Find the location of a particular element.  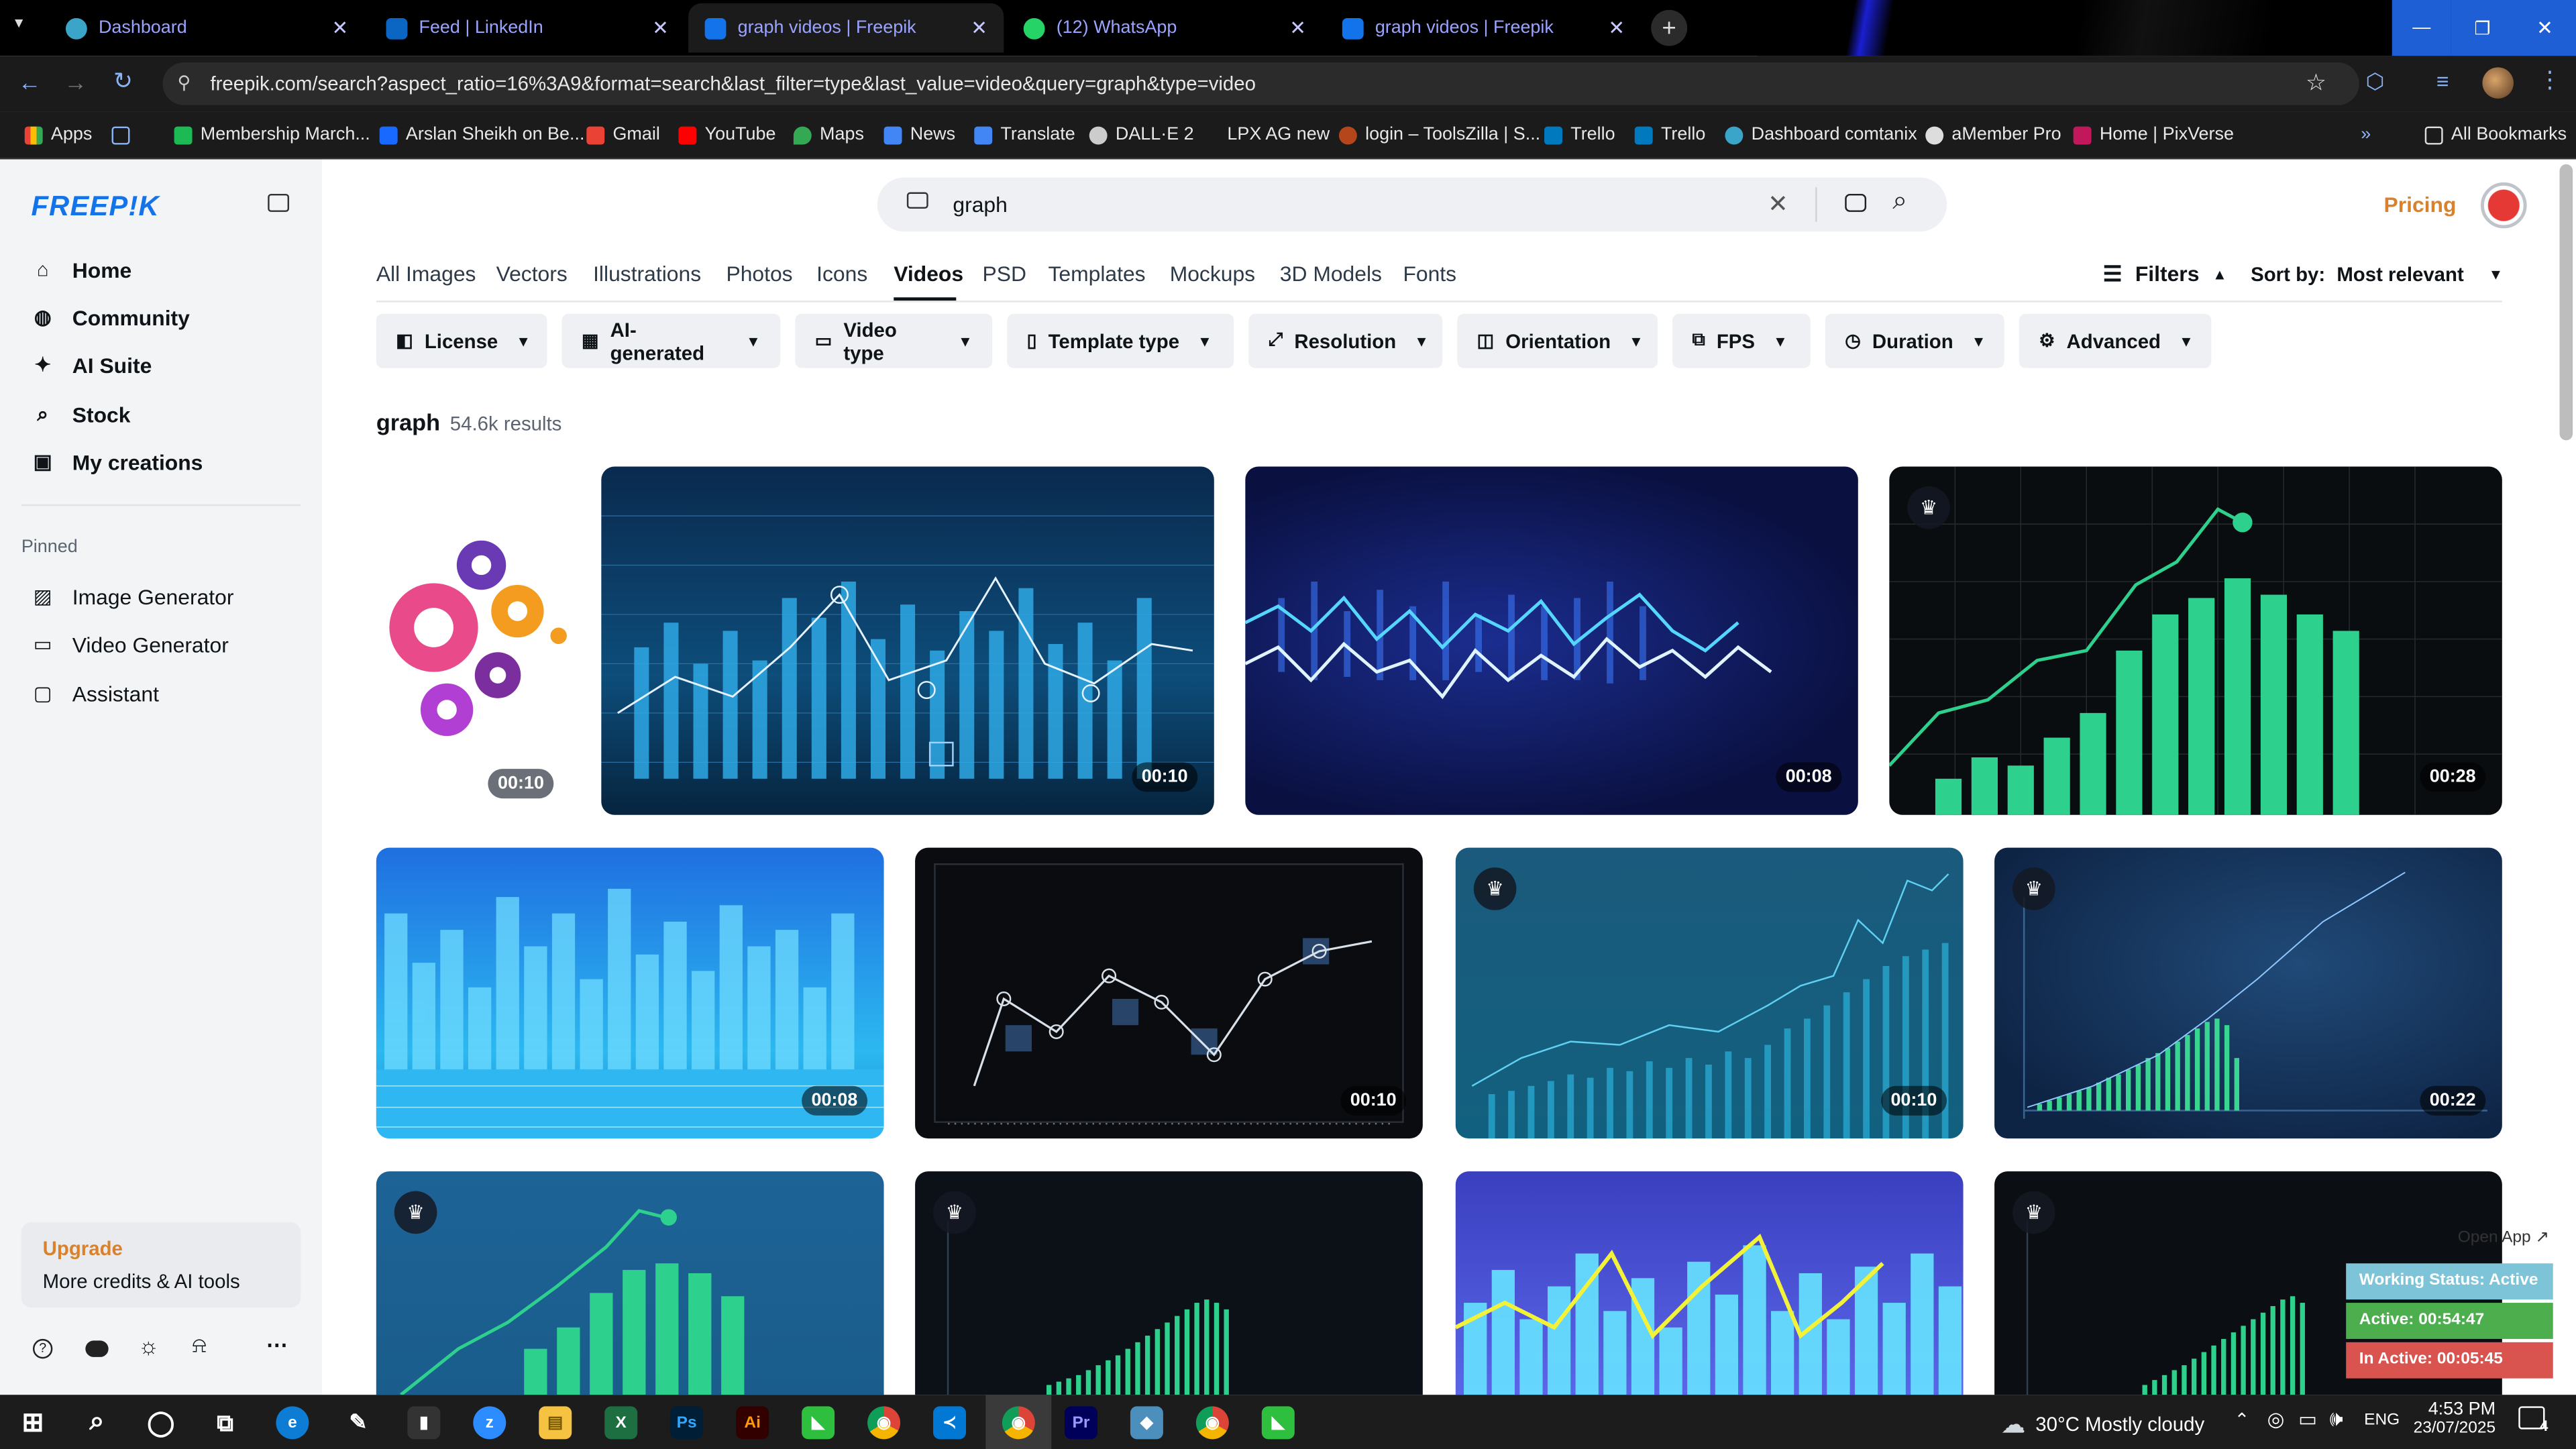

bookmark-star-icon: ☆ is located at coordinates (2316, 83).